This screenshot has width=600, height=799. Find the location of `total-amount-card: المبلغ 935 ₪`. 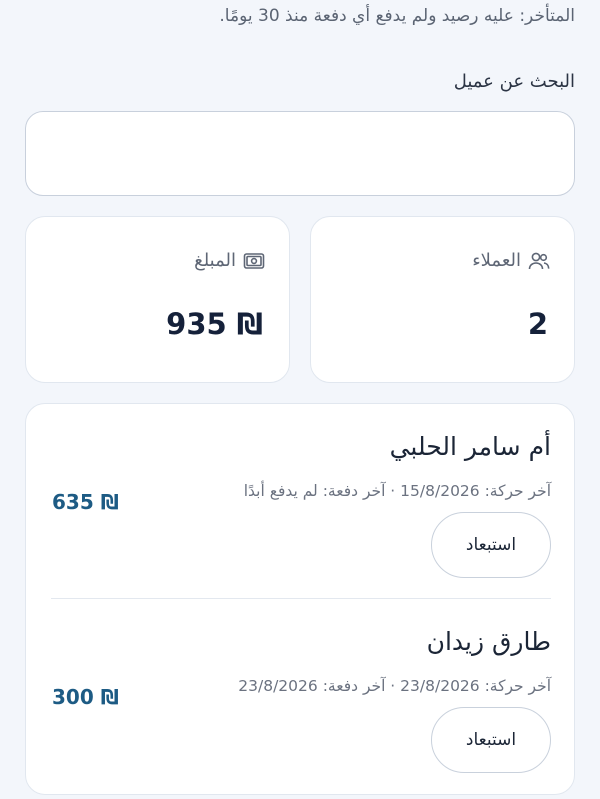

total-amount-card: المبلغ 935 ₪ is located at coordinates (157, 299).